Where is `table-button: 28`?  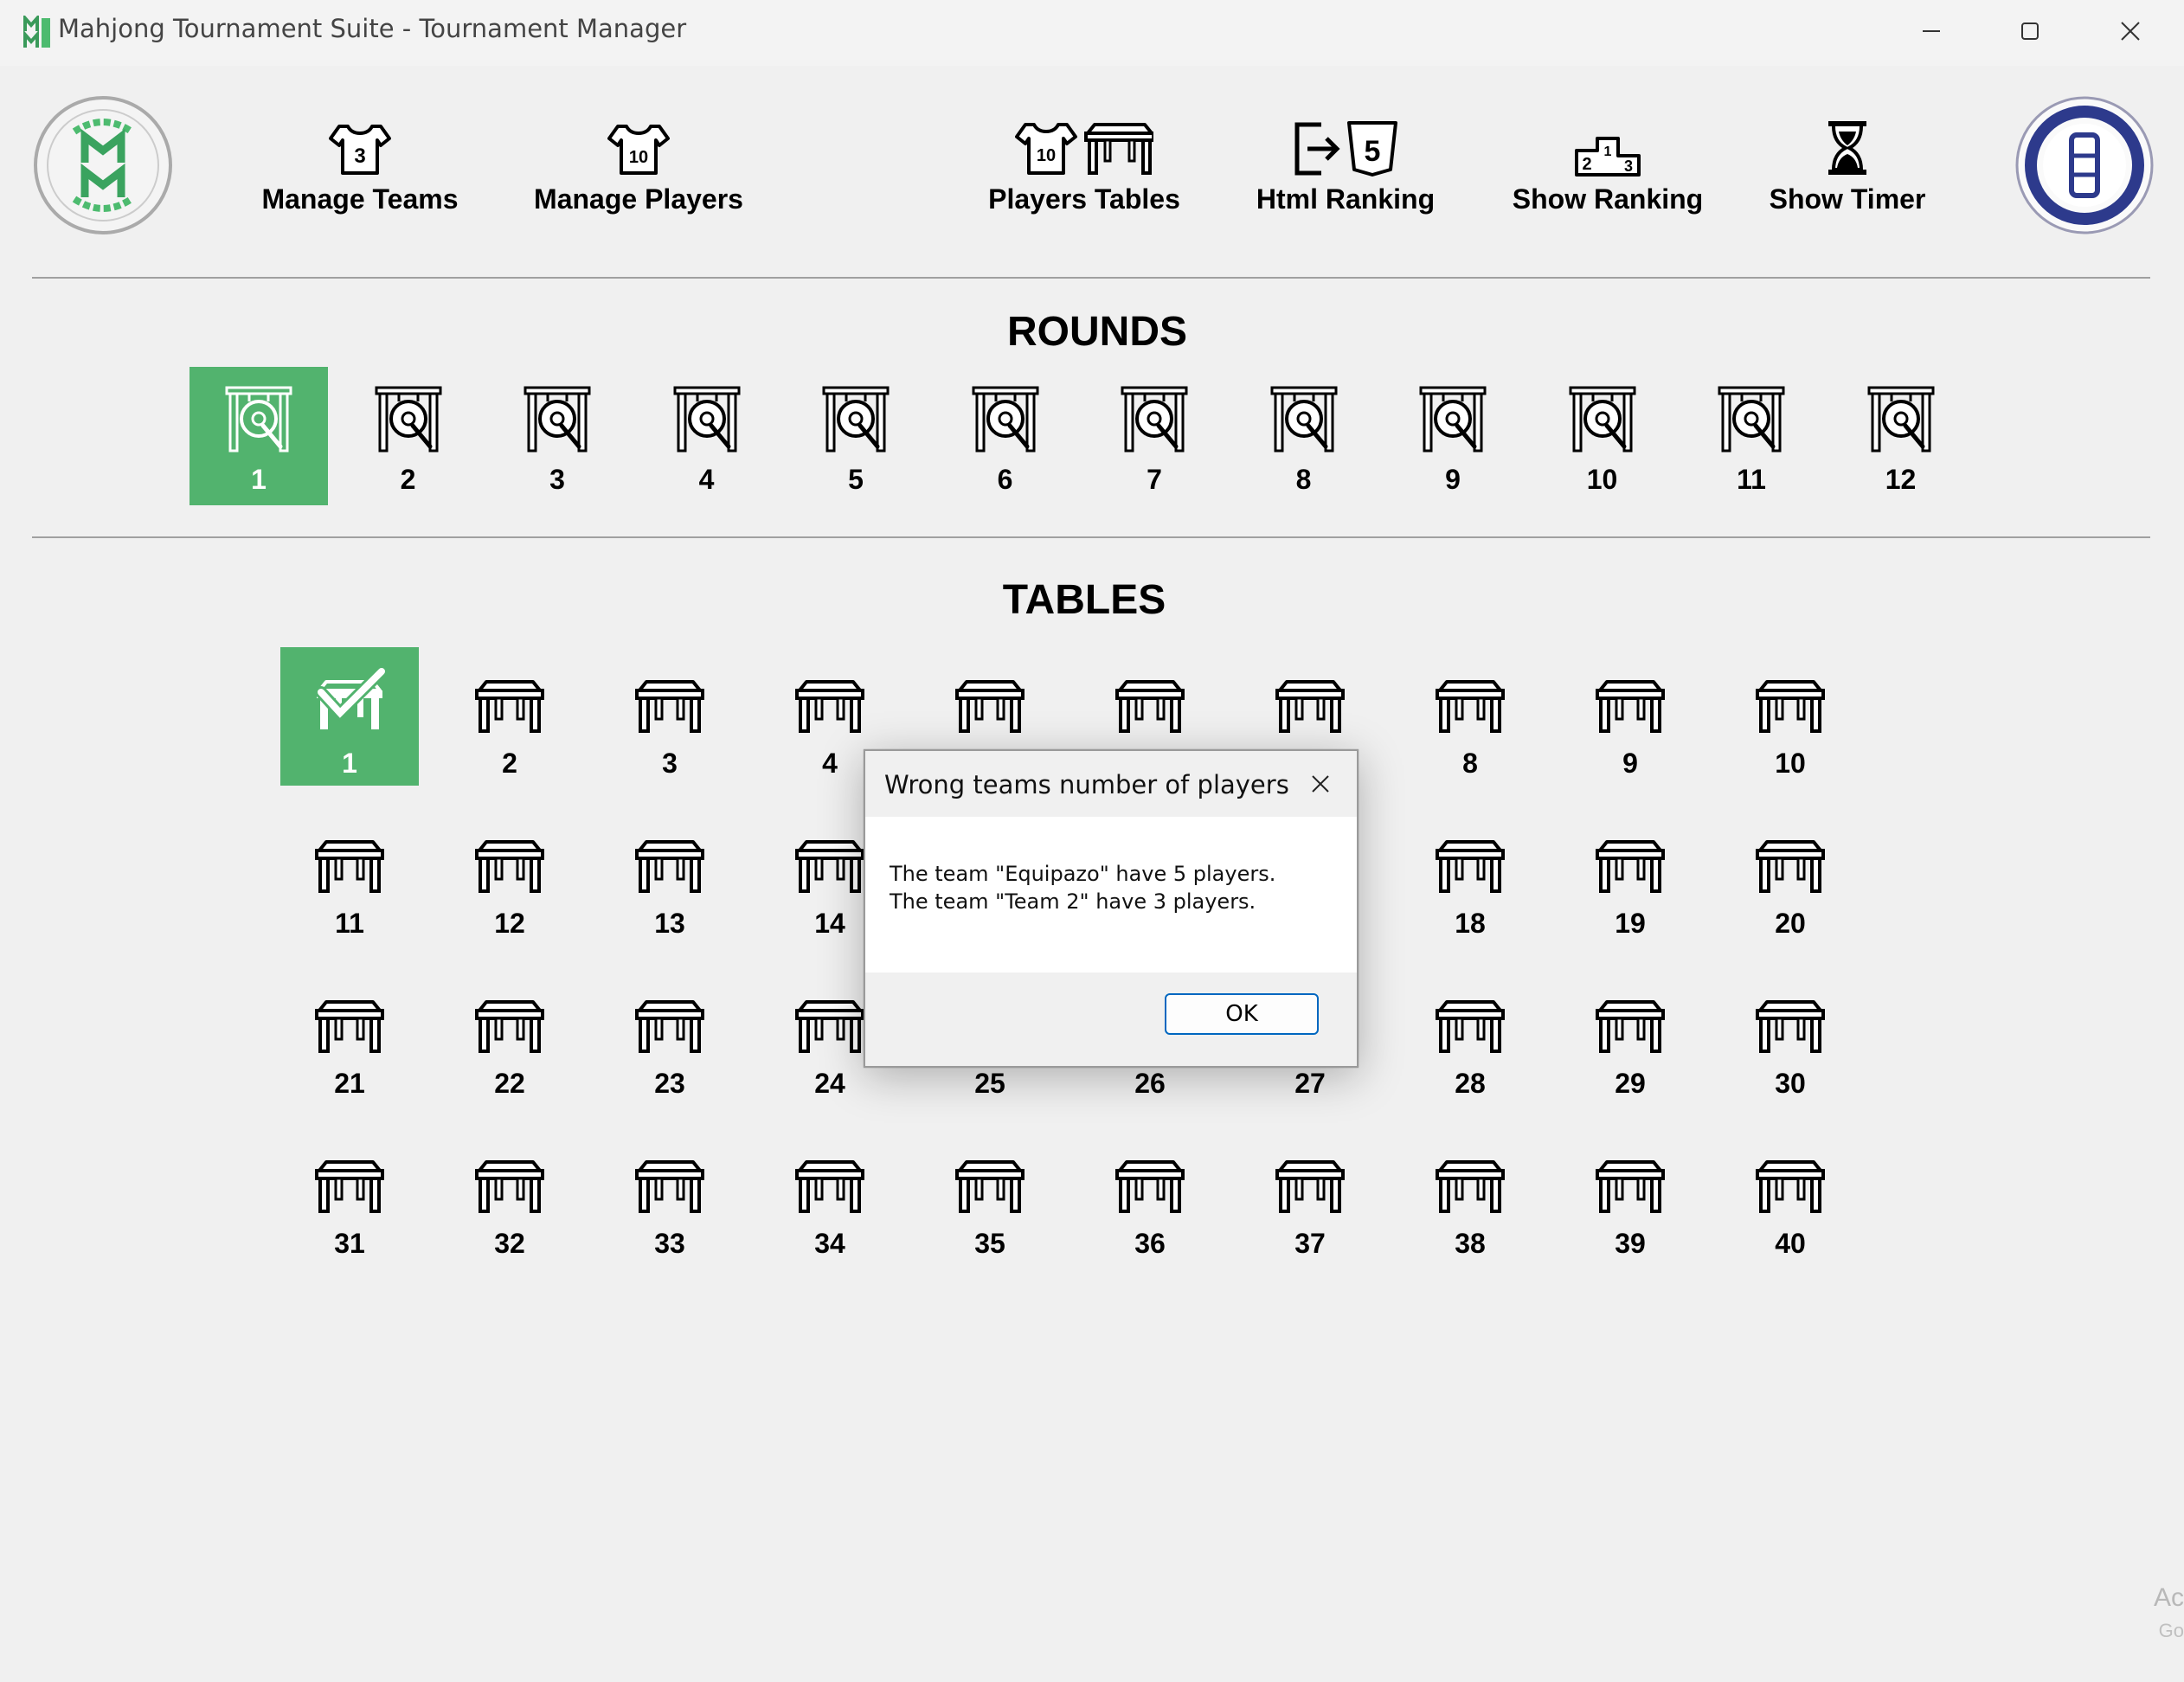 table-button: 28 is located at coordinates (1470, 1036).